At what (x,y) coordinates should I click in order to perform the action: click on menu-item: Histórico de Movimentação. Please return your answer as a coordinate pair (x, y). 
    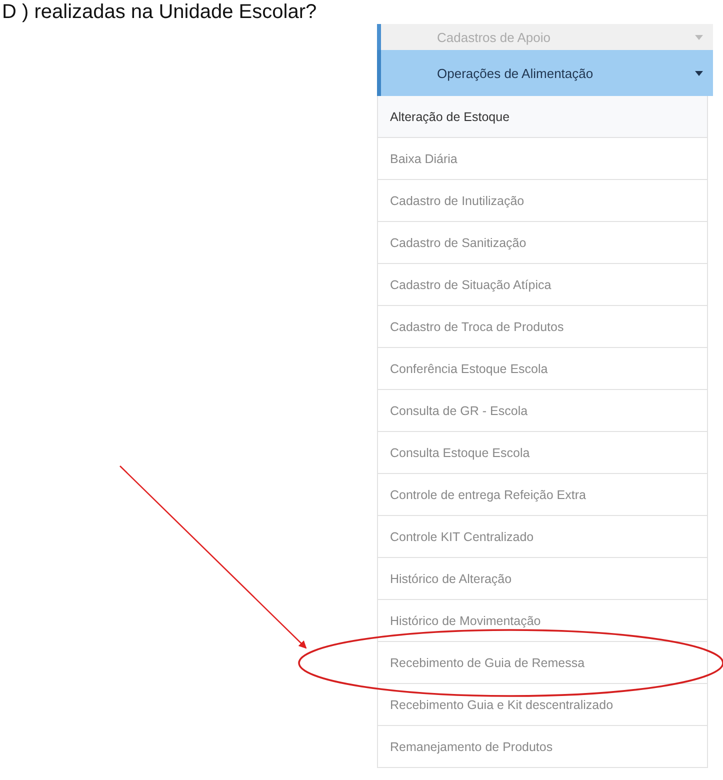
    Looking at the image, I should click on (542, 621).